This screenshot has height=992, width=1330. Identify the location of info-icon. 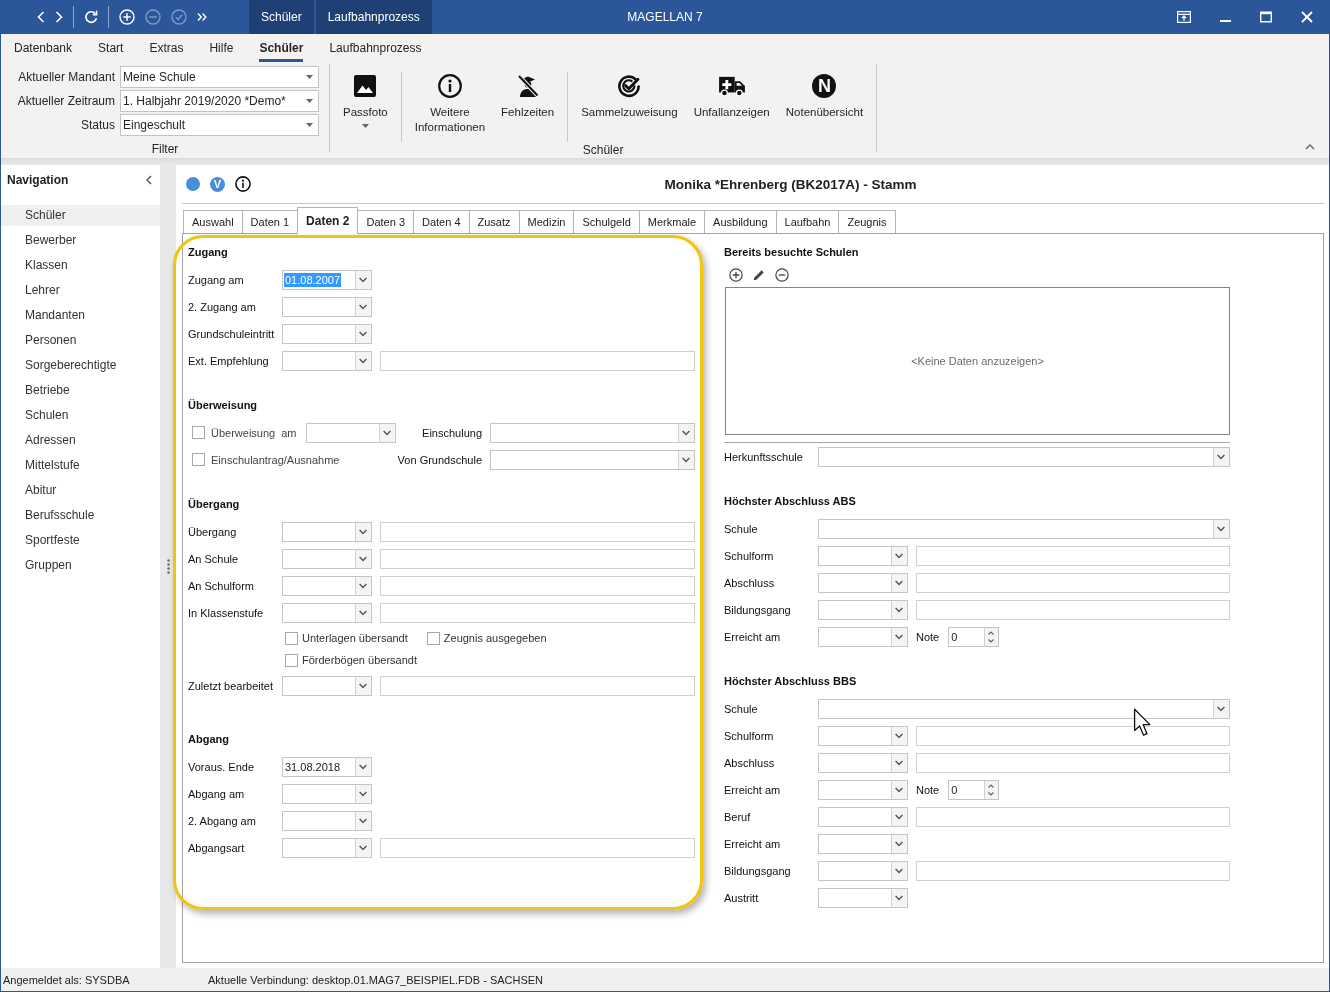
(243, 184).